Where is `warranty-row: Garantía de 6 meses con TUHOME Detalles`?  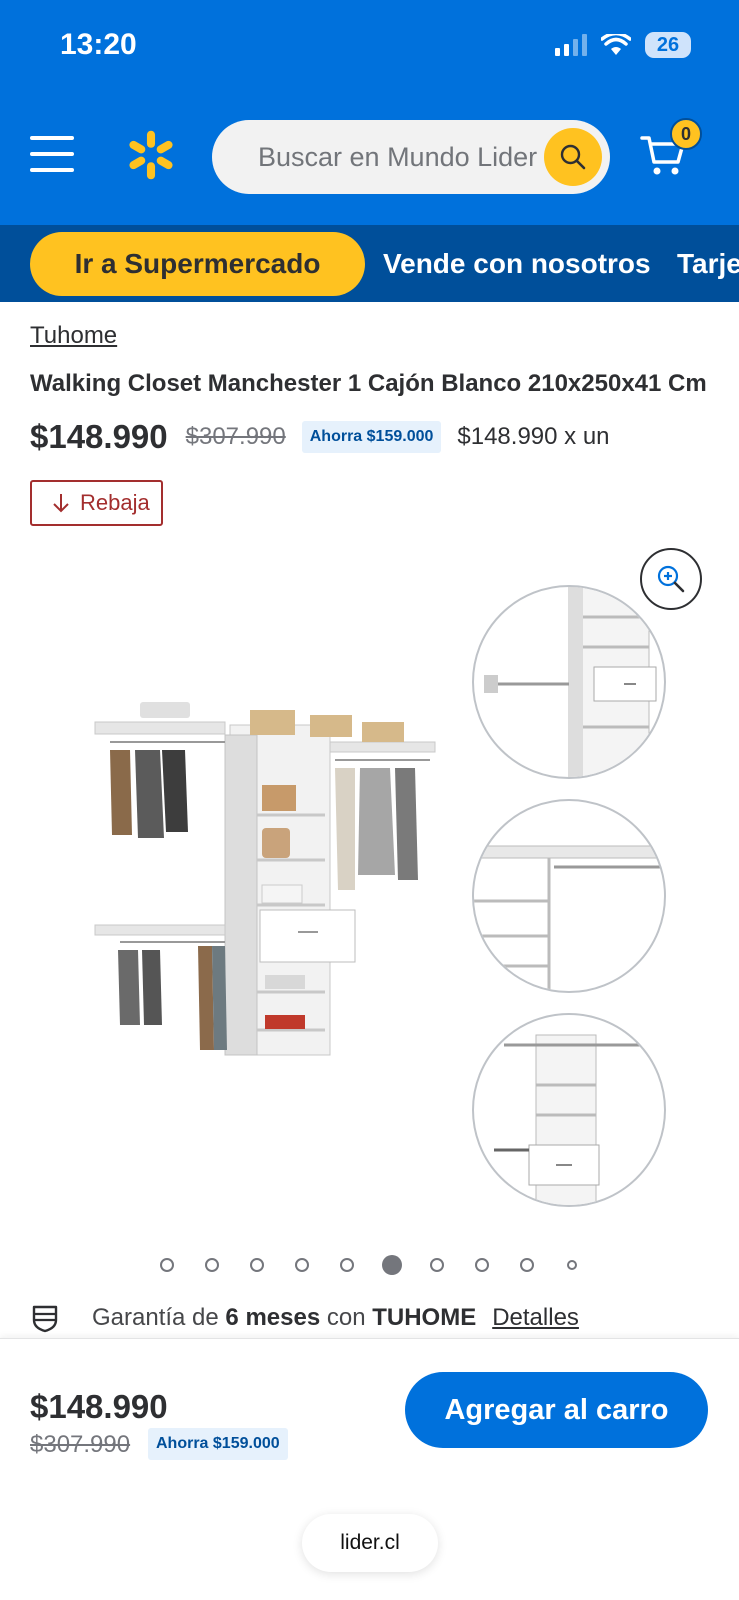
warranty-row: Garantía de 6 meses con TUHOME Detalles is located at coordinates (304, 1318).